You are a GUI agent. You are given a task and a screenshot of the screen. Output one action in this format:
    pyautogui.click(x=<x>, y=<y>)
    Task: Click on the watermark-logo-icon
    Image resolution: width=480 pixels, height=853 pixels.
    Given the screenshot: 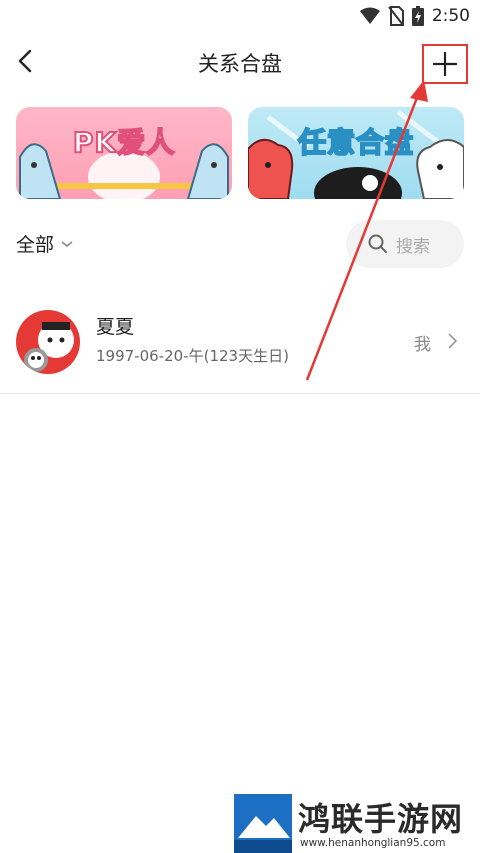 What is the action you would take?
    pyautogui.click(x=263, y=823)
    